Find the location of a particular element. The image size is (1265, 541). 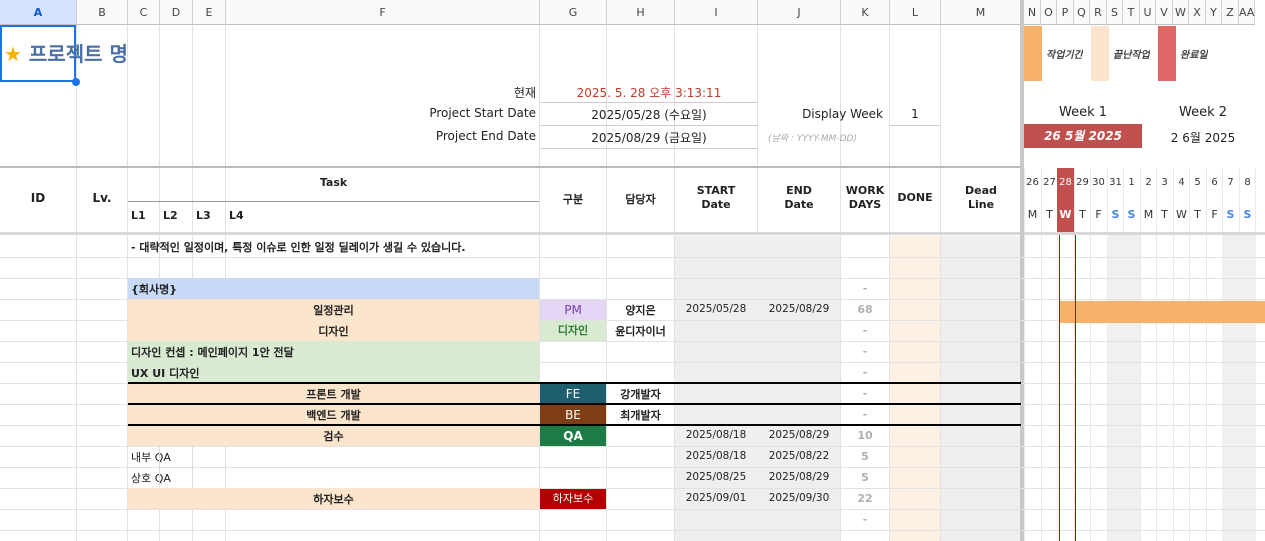

column-header-n: N is located at coordinates (1032, 12).